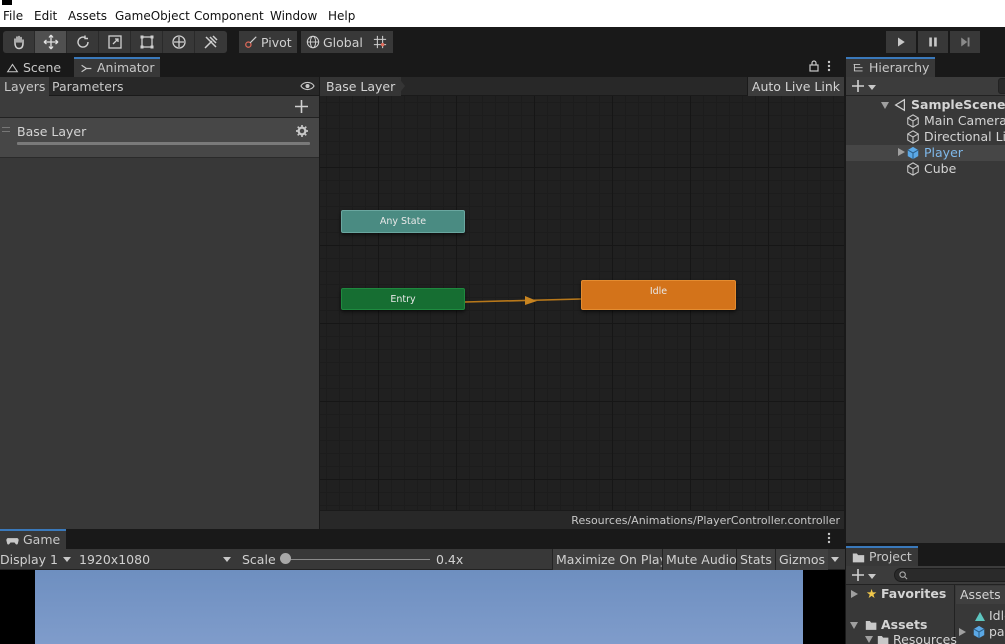  I want to click on hierarchy-toolbar, so click(925, 86).